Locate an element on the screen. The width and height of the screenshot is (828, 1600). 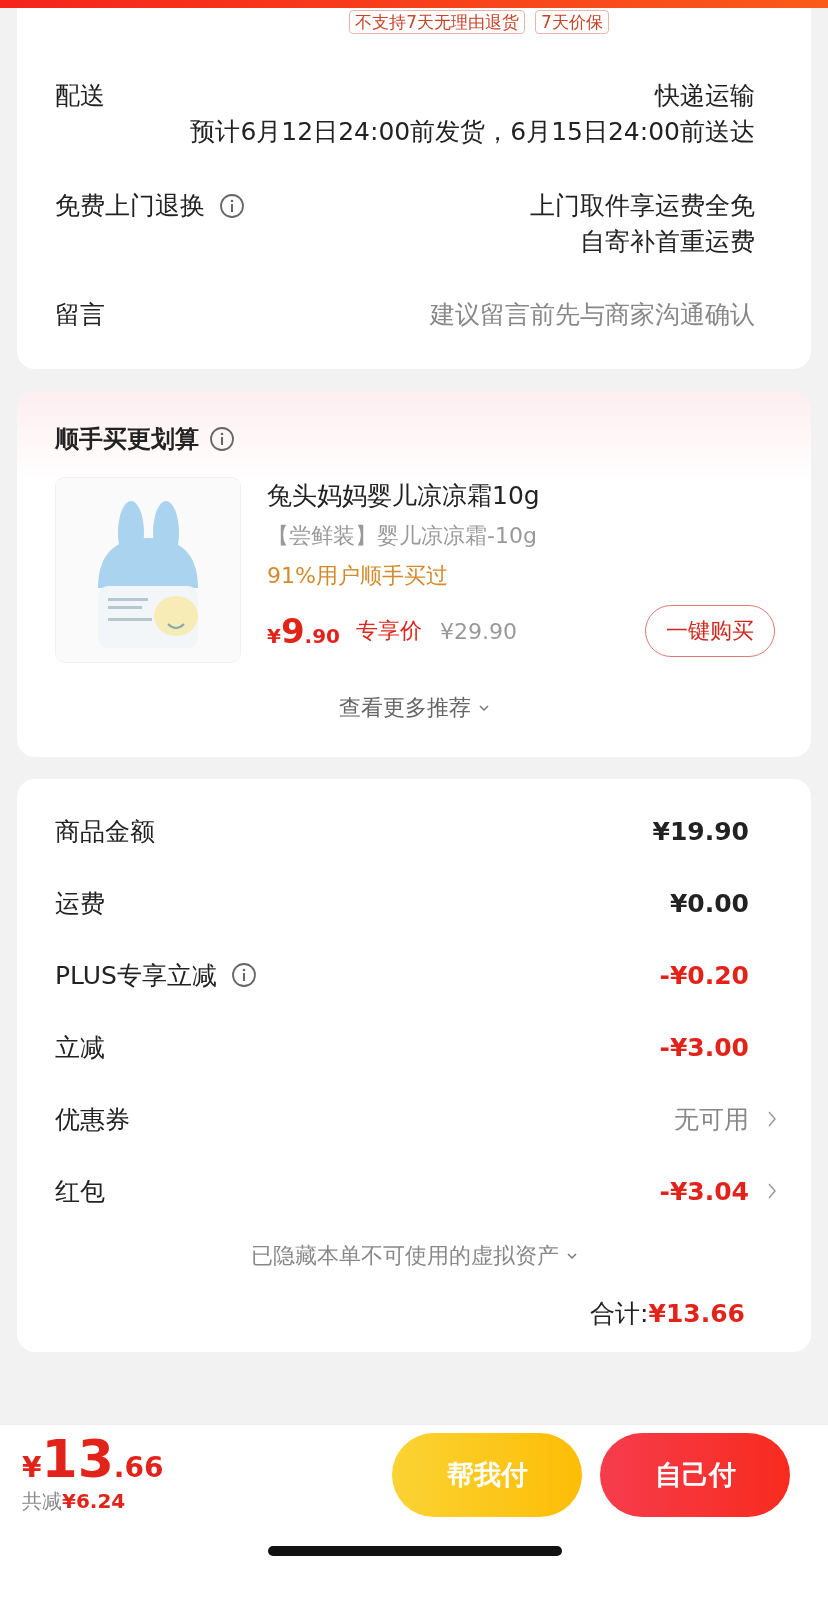
hidden-assets-link: 已隐藏本单不可使用的虚拟资产 is located at coordinates (405, 1256).